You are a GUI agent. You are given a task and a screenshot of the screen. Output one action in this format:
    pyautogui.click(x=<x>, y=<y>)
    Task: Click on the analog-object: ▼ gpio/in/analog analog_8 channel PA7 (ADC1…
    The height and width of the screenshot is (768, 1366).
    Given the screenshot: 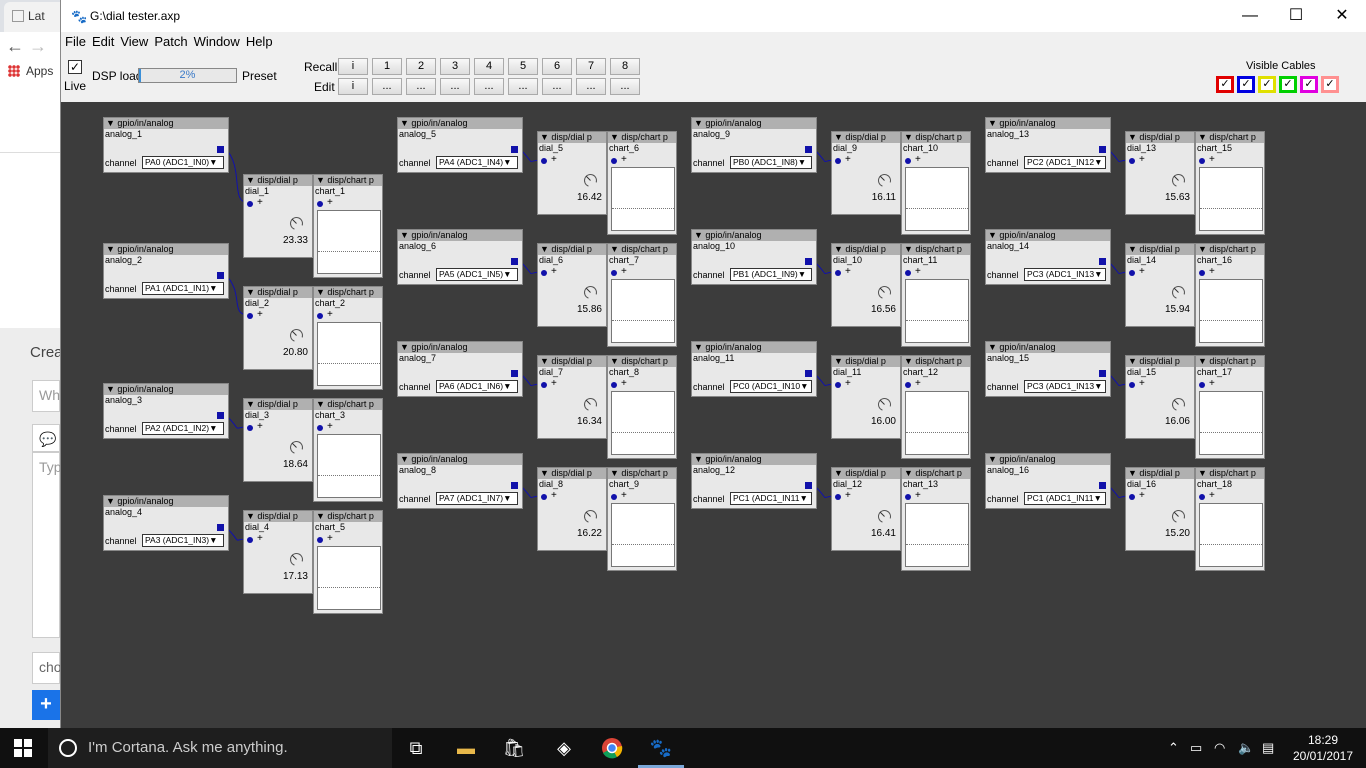 What is the action you would take?
    pyautogui.click(x=460, y=481)
    